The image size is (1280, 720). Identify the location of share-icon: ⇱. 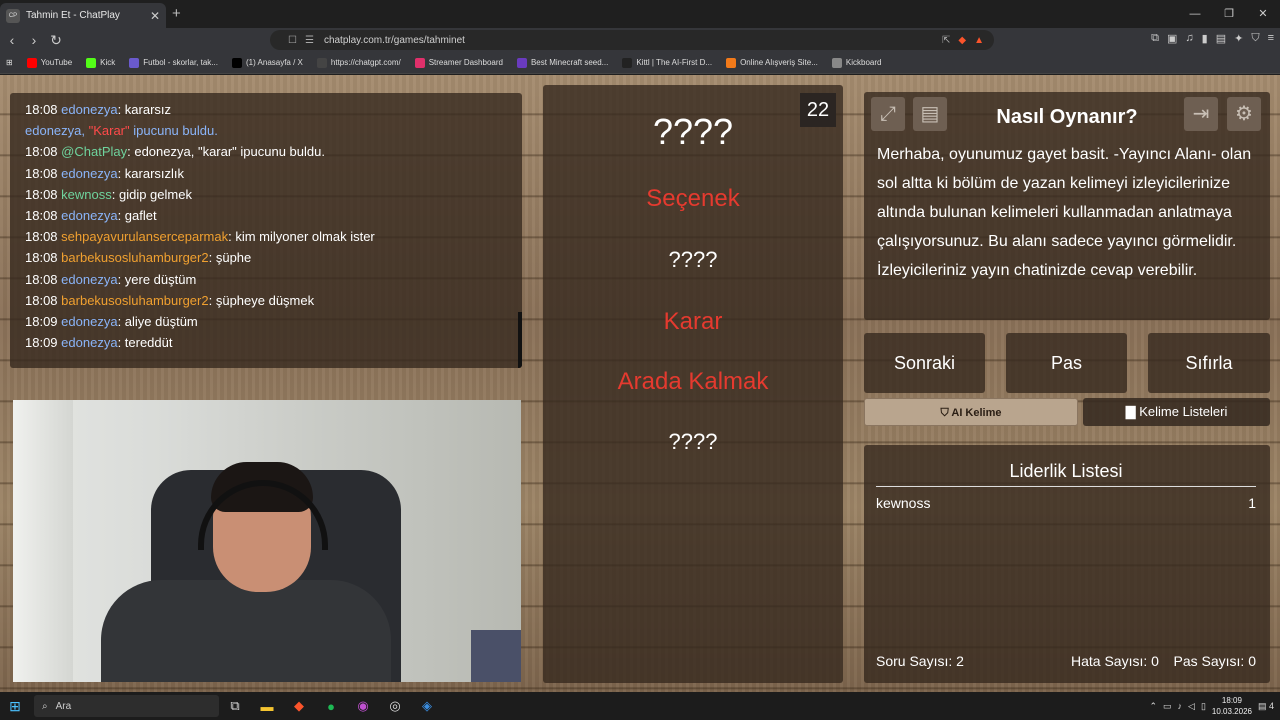
(946, 40).